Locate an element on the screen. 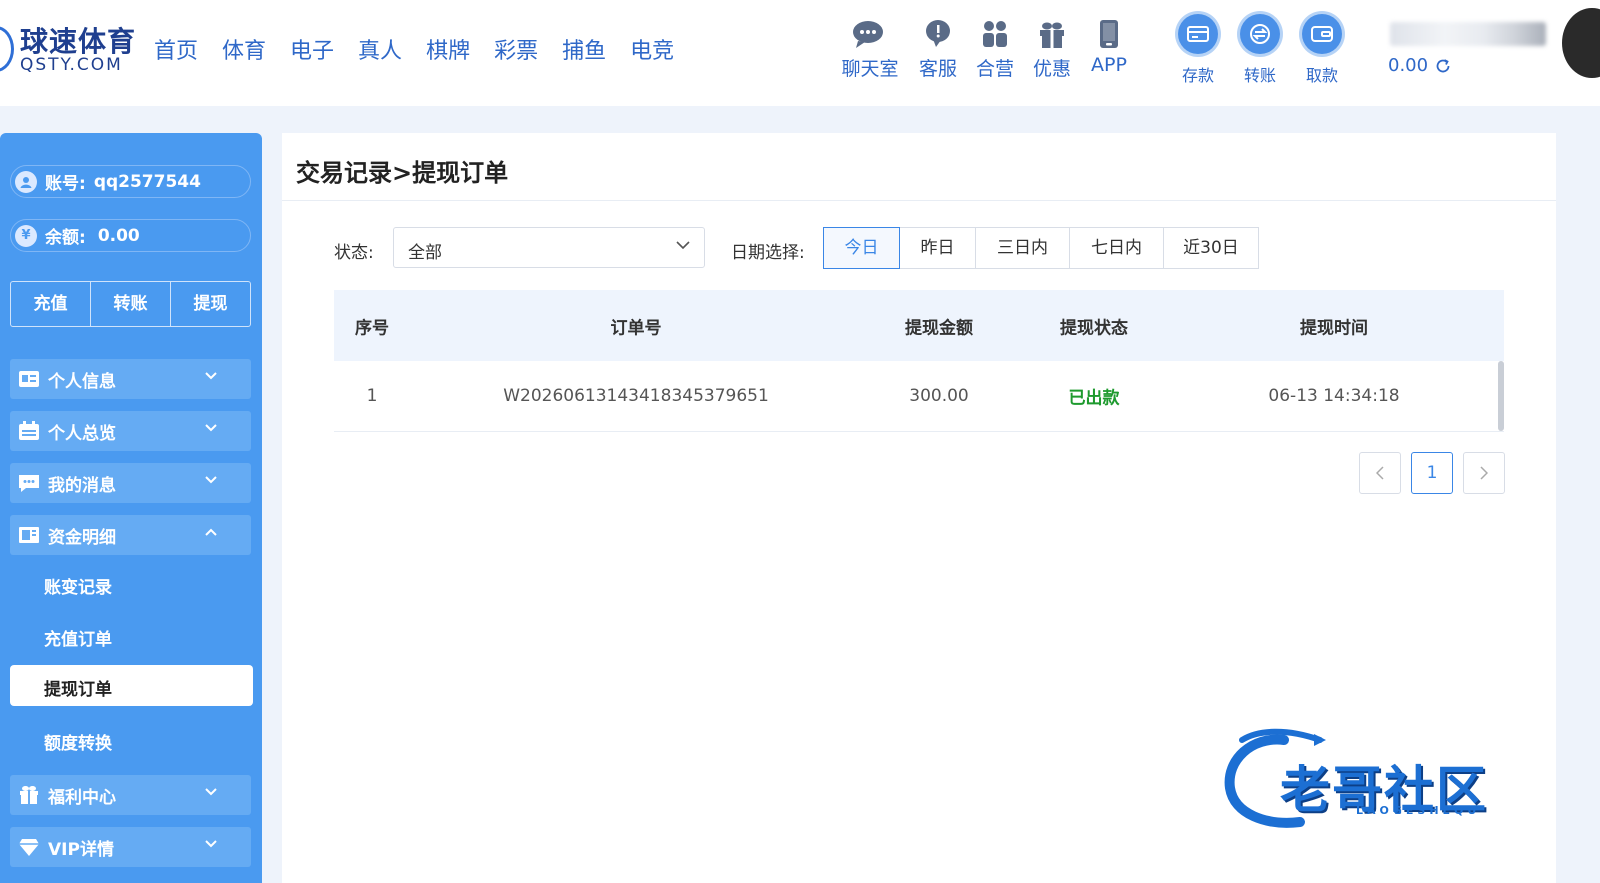 The image size is (1600, 883). diamond-icon is located at coordinates (29, 847).